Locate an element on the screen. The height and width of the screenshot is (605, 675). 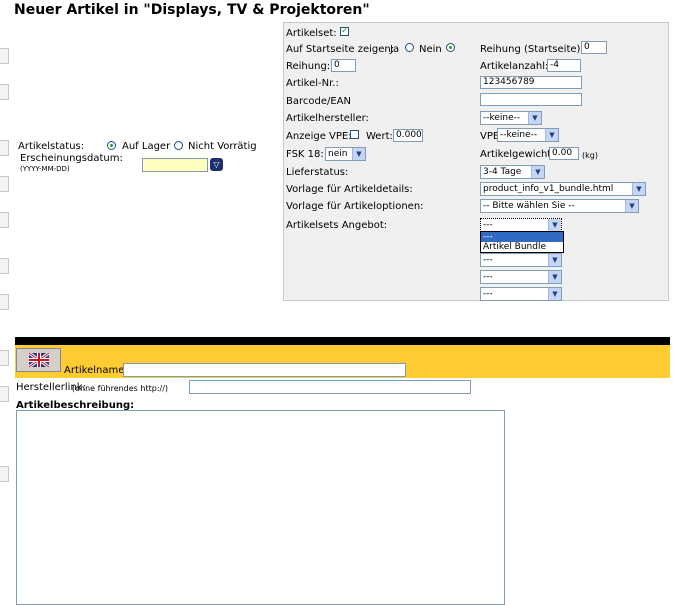
delivery-label: Lieferstatus: is located at coordinates (317, 172).